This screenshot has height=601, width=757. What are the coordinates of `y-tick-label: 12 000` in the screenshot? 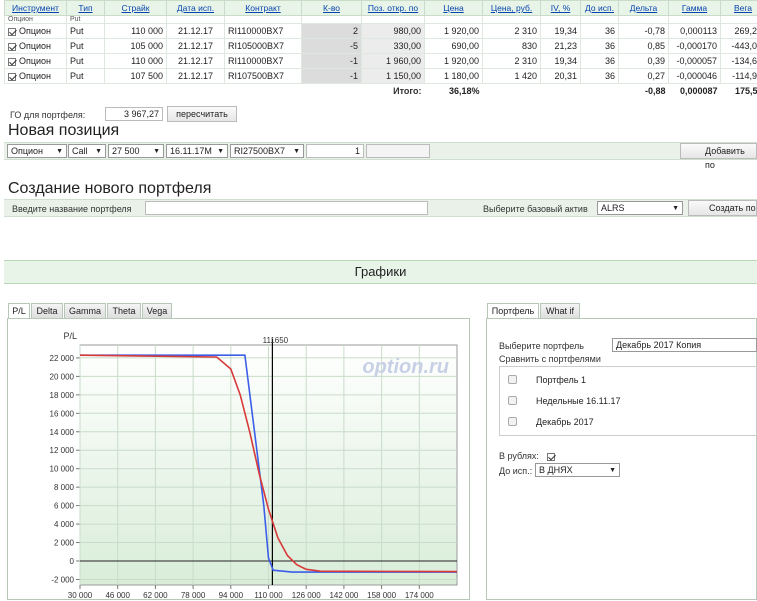 It's located at (62, 450).